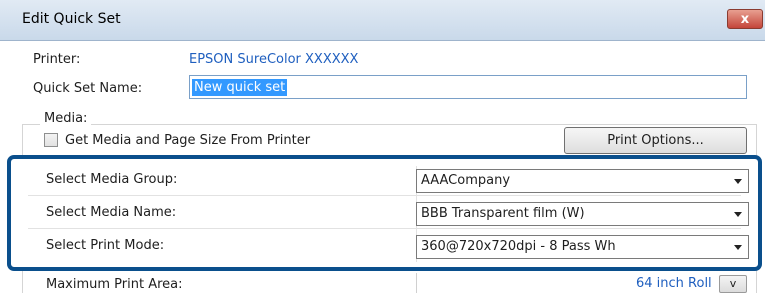 Image resolution: width=765 pixels, height=293 pixels. What do you see at coordinates (468, 87) in the screenshot?
I see `quick-set-name-input: New quick set` at bounding box center [468, 87].